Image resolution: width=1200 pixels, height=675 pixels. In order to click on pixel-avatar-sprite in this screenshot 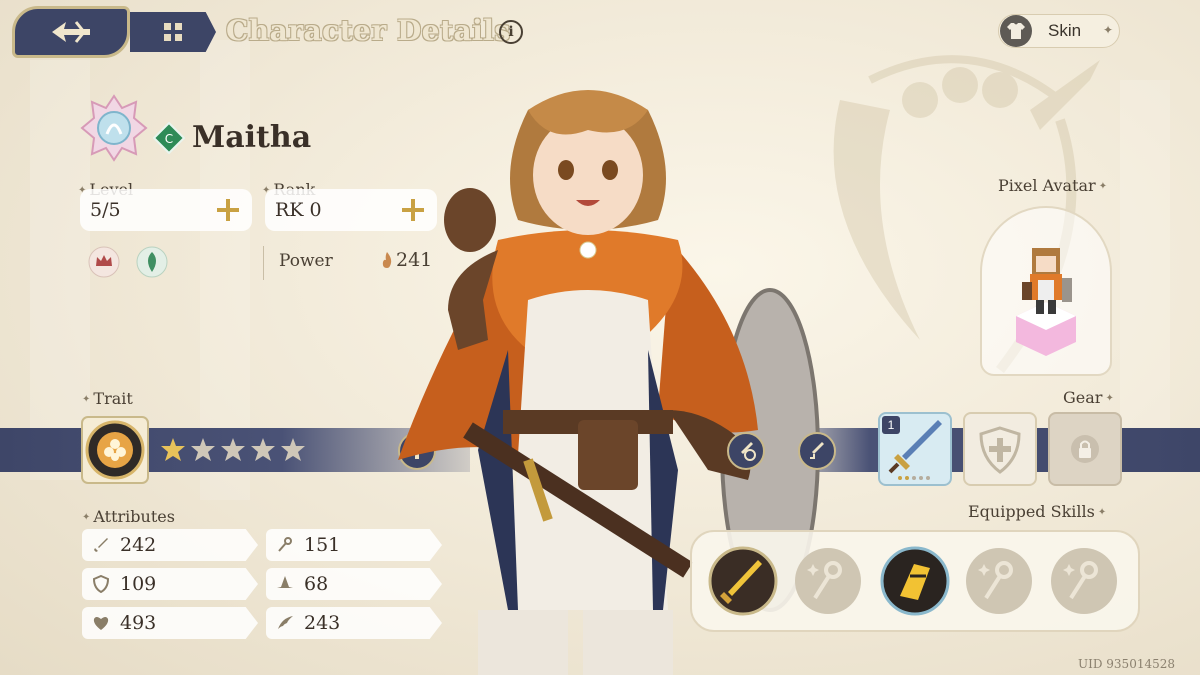, I will do `click(1046, 302)`.